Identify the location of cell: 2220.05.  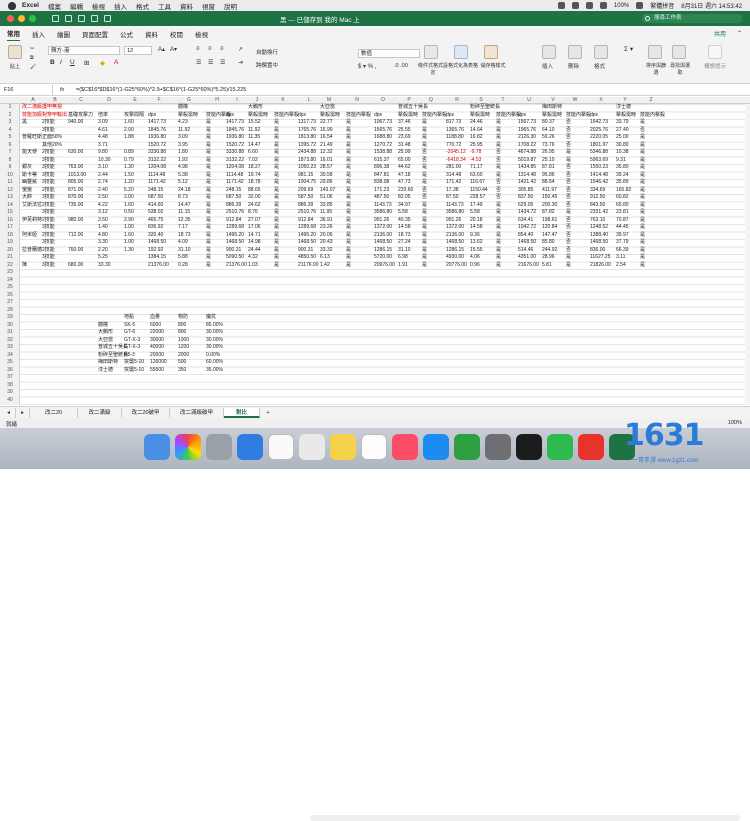
(599, 137).